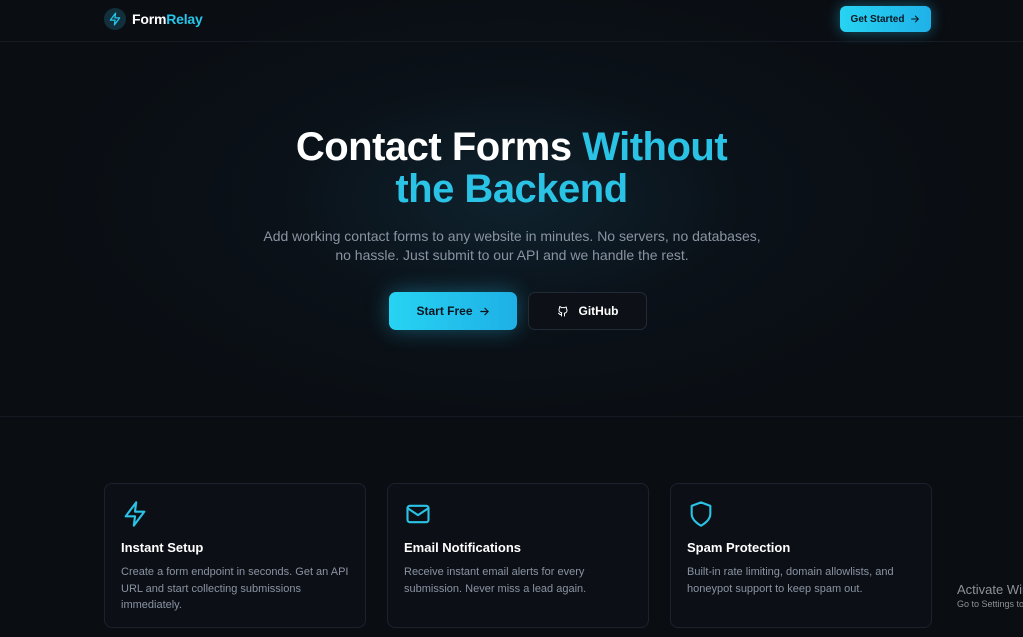 This screenshot has width=1023, height=637. I want to click on start-free-button: Start Free, so click(453, 311).